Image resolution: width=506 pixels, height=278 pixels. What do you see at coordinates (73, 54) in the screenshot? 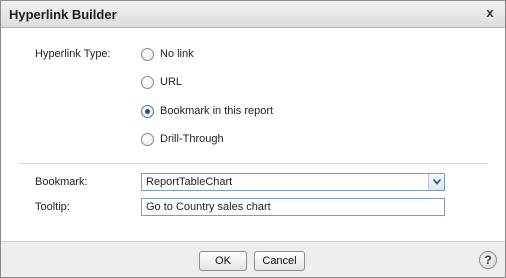
I see `hyperlink-type-label: Hyperlink Type:` at bounding box center [73, 54].